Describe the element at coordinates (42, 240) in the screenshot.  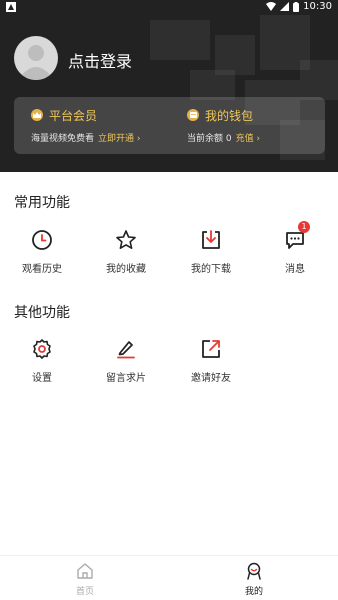
I see `clock-icon` at that location.